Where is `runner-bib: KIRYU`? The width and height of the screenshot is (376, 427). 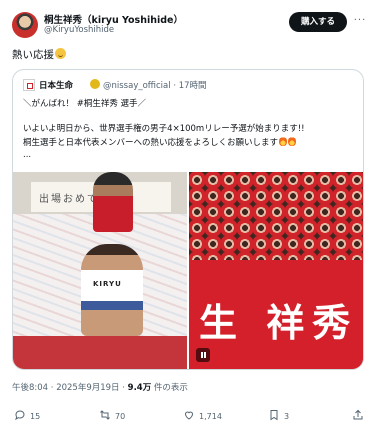
runner-bib: KIRYU is located at coordinates (107, 284).